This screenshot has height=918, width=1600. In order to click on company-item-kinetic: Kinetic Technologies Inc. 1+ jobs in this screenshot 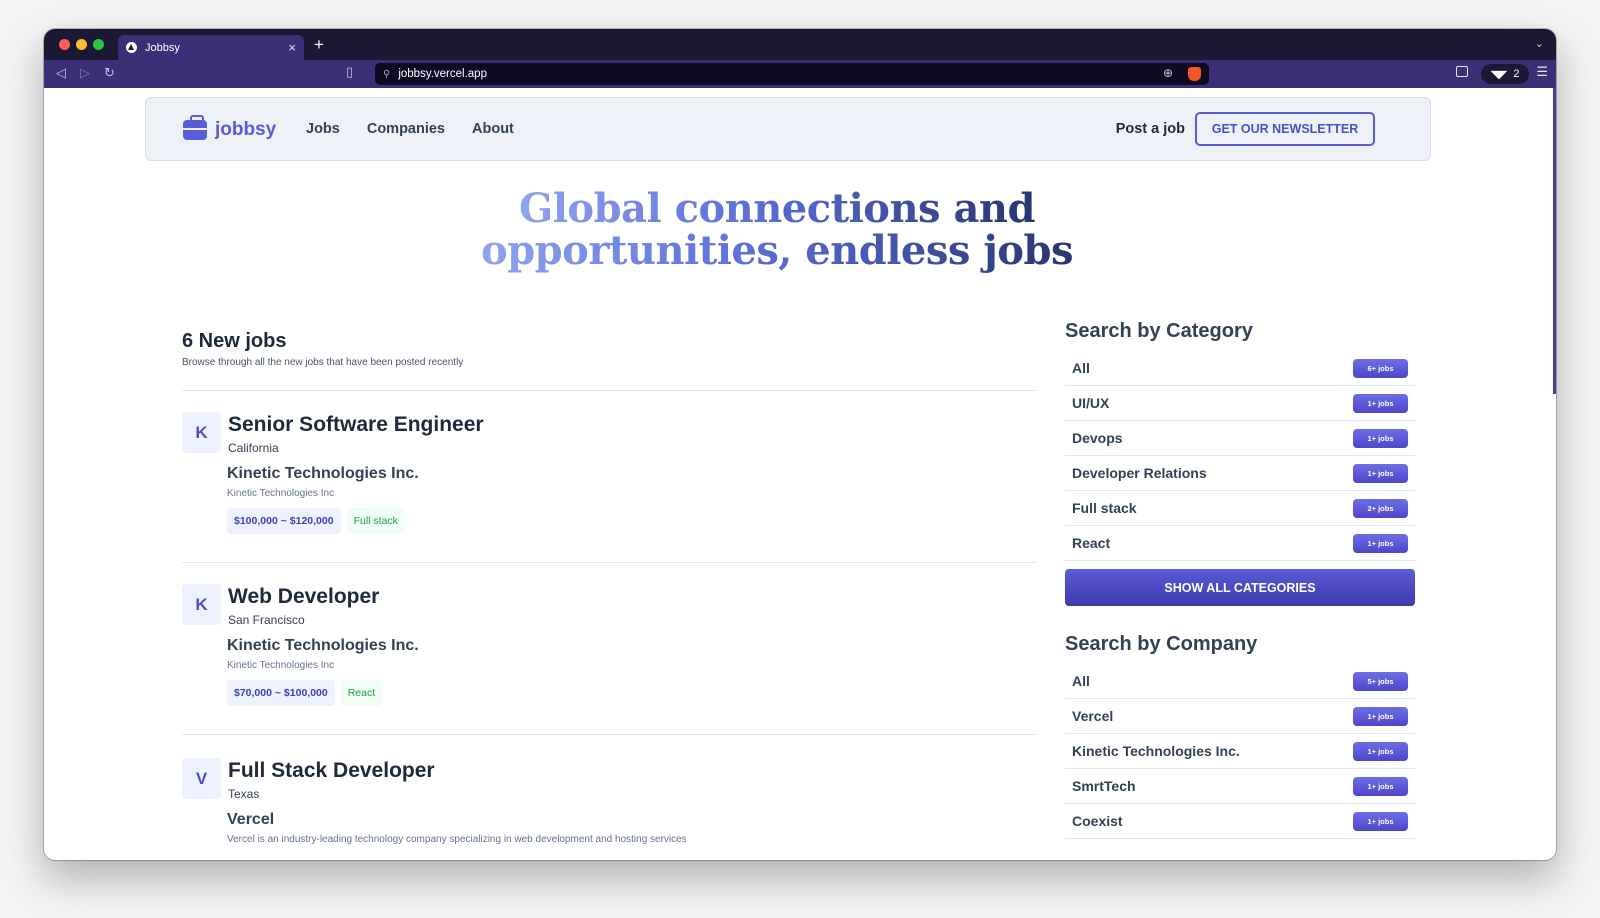, I will do `click(1240, 751)`.